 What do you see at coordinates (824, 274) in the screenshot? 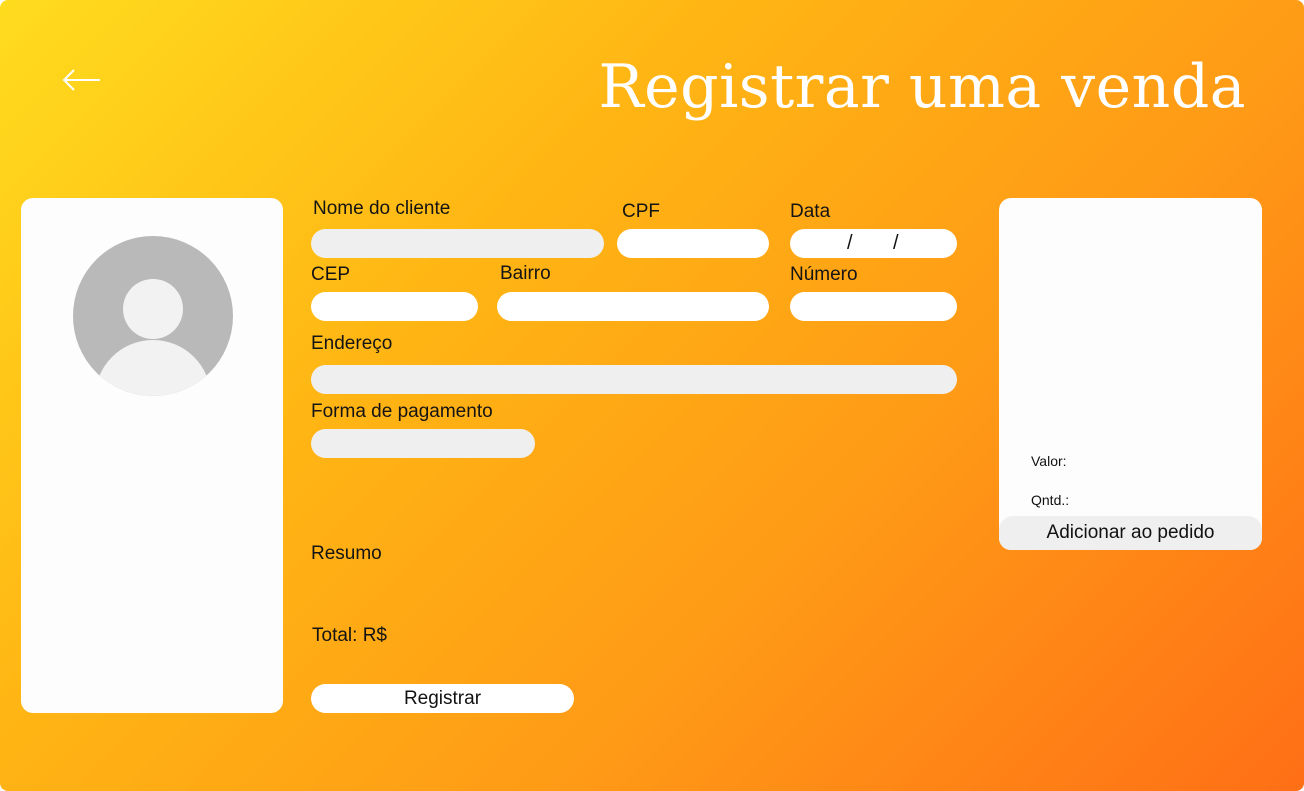
I see `numero-label: Número` at bounding box center [824, 274].